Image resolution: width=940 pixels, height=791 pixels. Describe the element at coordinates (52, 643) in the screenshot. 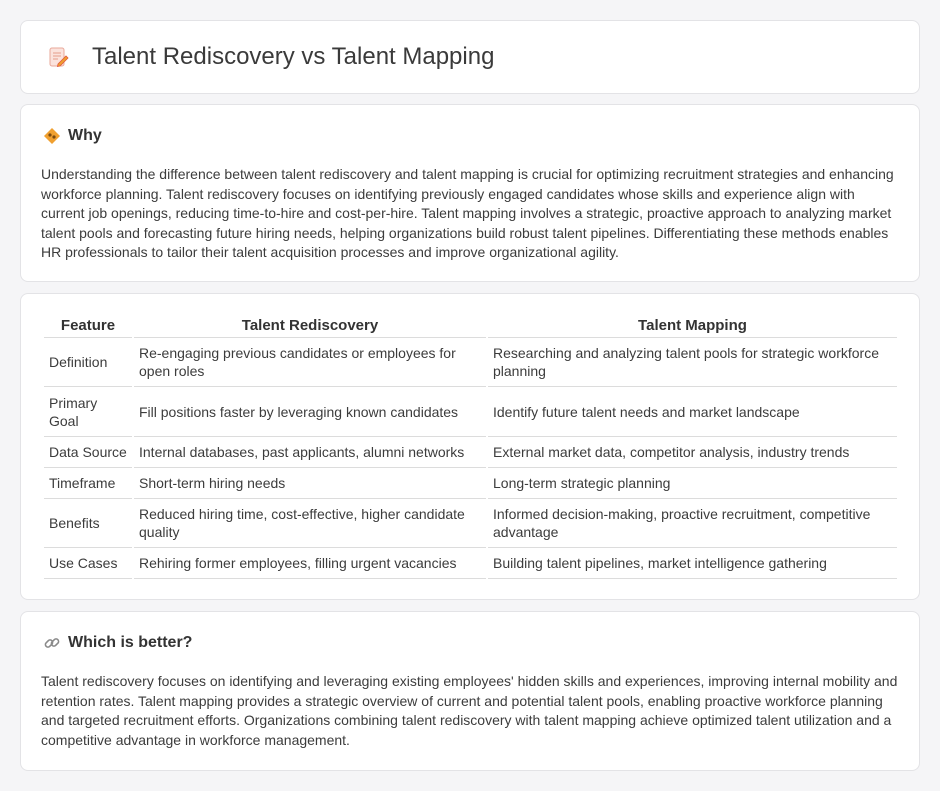

I see `link-icon` at that location.